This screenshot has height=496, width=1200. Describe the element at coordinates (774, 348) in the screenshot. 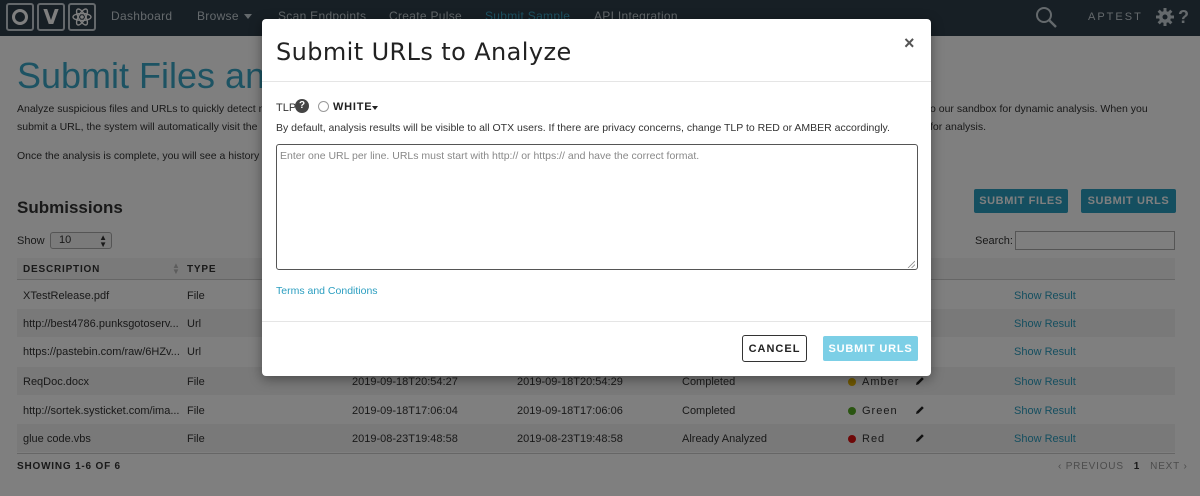

I see `cancel-button: CANCEL` at that location.